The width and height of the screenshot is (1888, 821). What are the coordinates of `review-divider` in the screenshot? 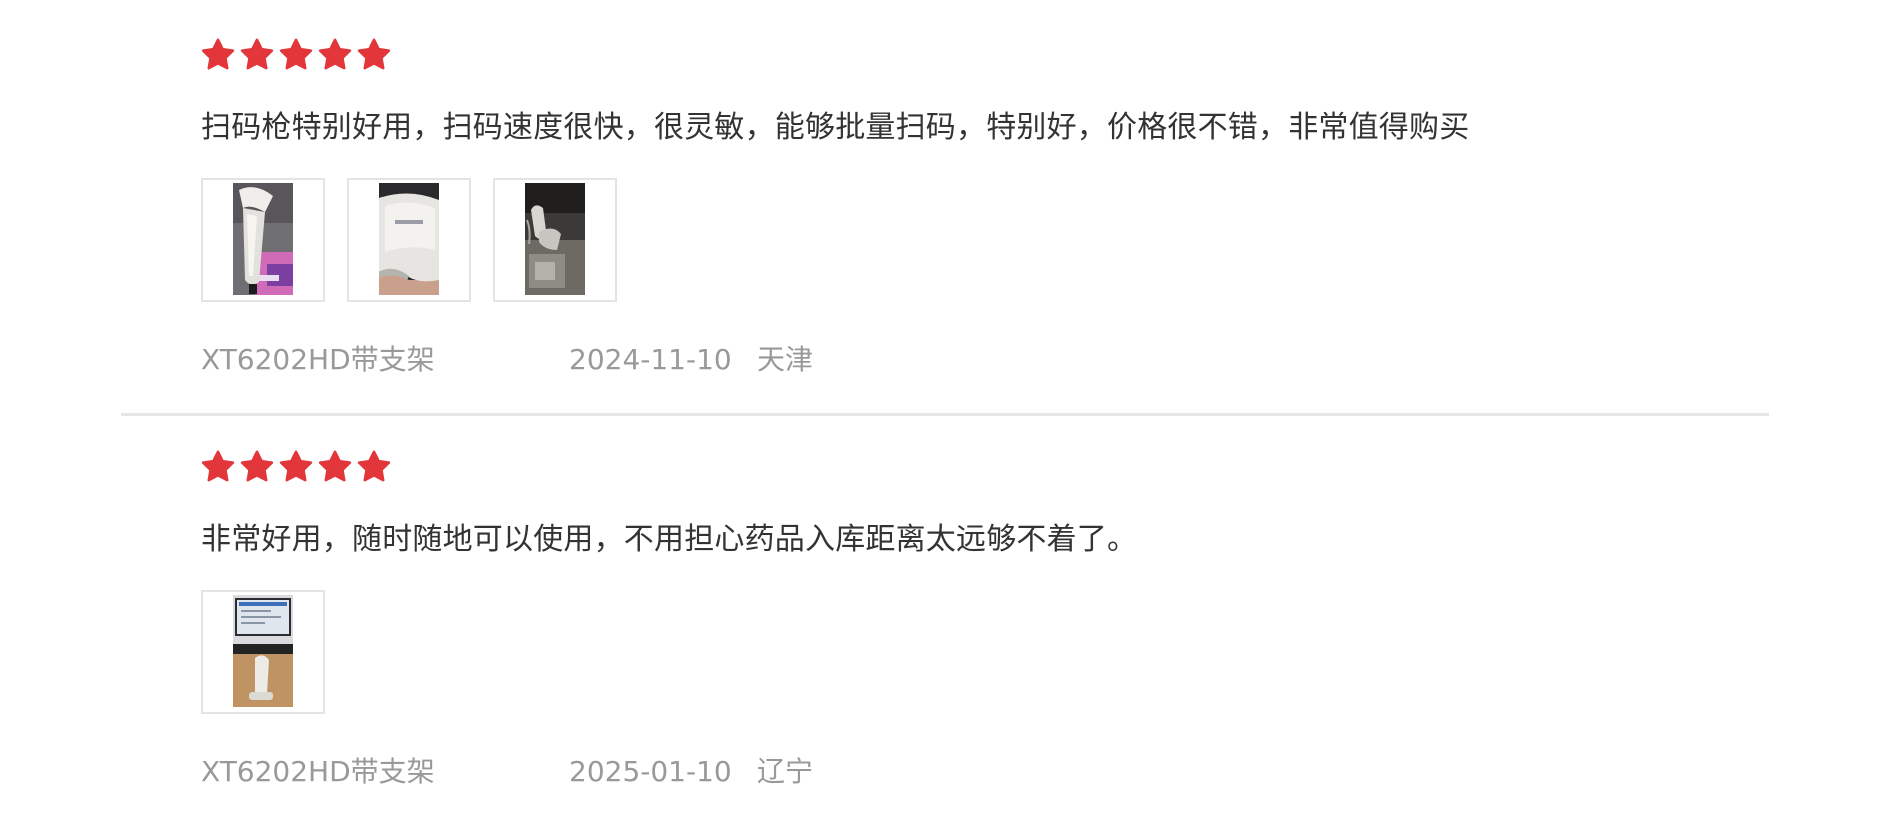 It's located at (945, 414).